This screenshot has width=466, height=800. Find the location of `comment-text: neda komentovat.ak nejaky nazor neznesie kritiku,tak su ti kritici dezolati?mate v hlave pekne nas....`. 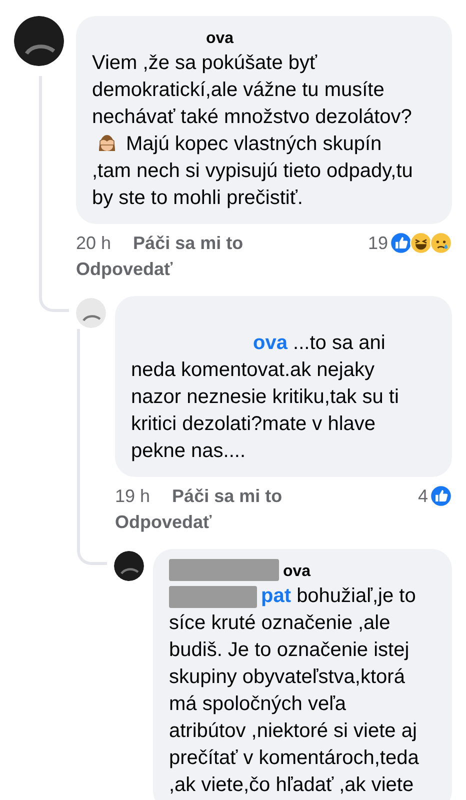

comment-text: neda komentovat.ak nejaky nazor neznesie kritiku,tak su ti kritici dezolati?mate v hlave pekne nas.... is located at coordinates (265, 411).